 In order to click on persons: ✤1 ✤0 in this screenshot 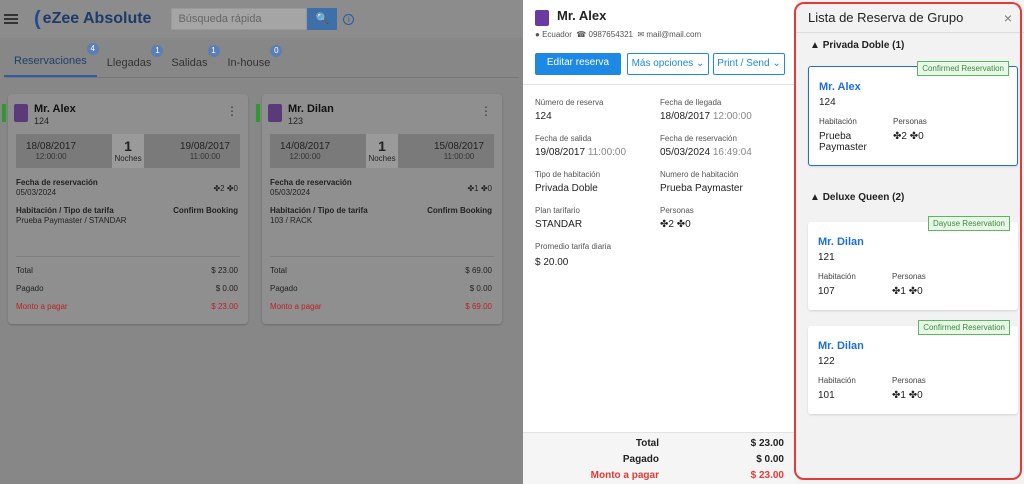, I will do `click(479, 188)`.